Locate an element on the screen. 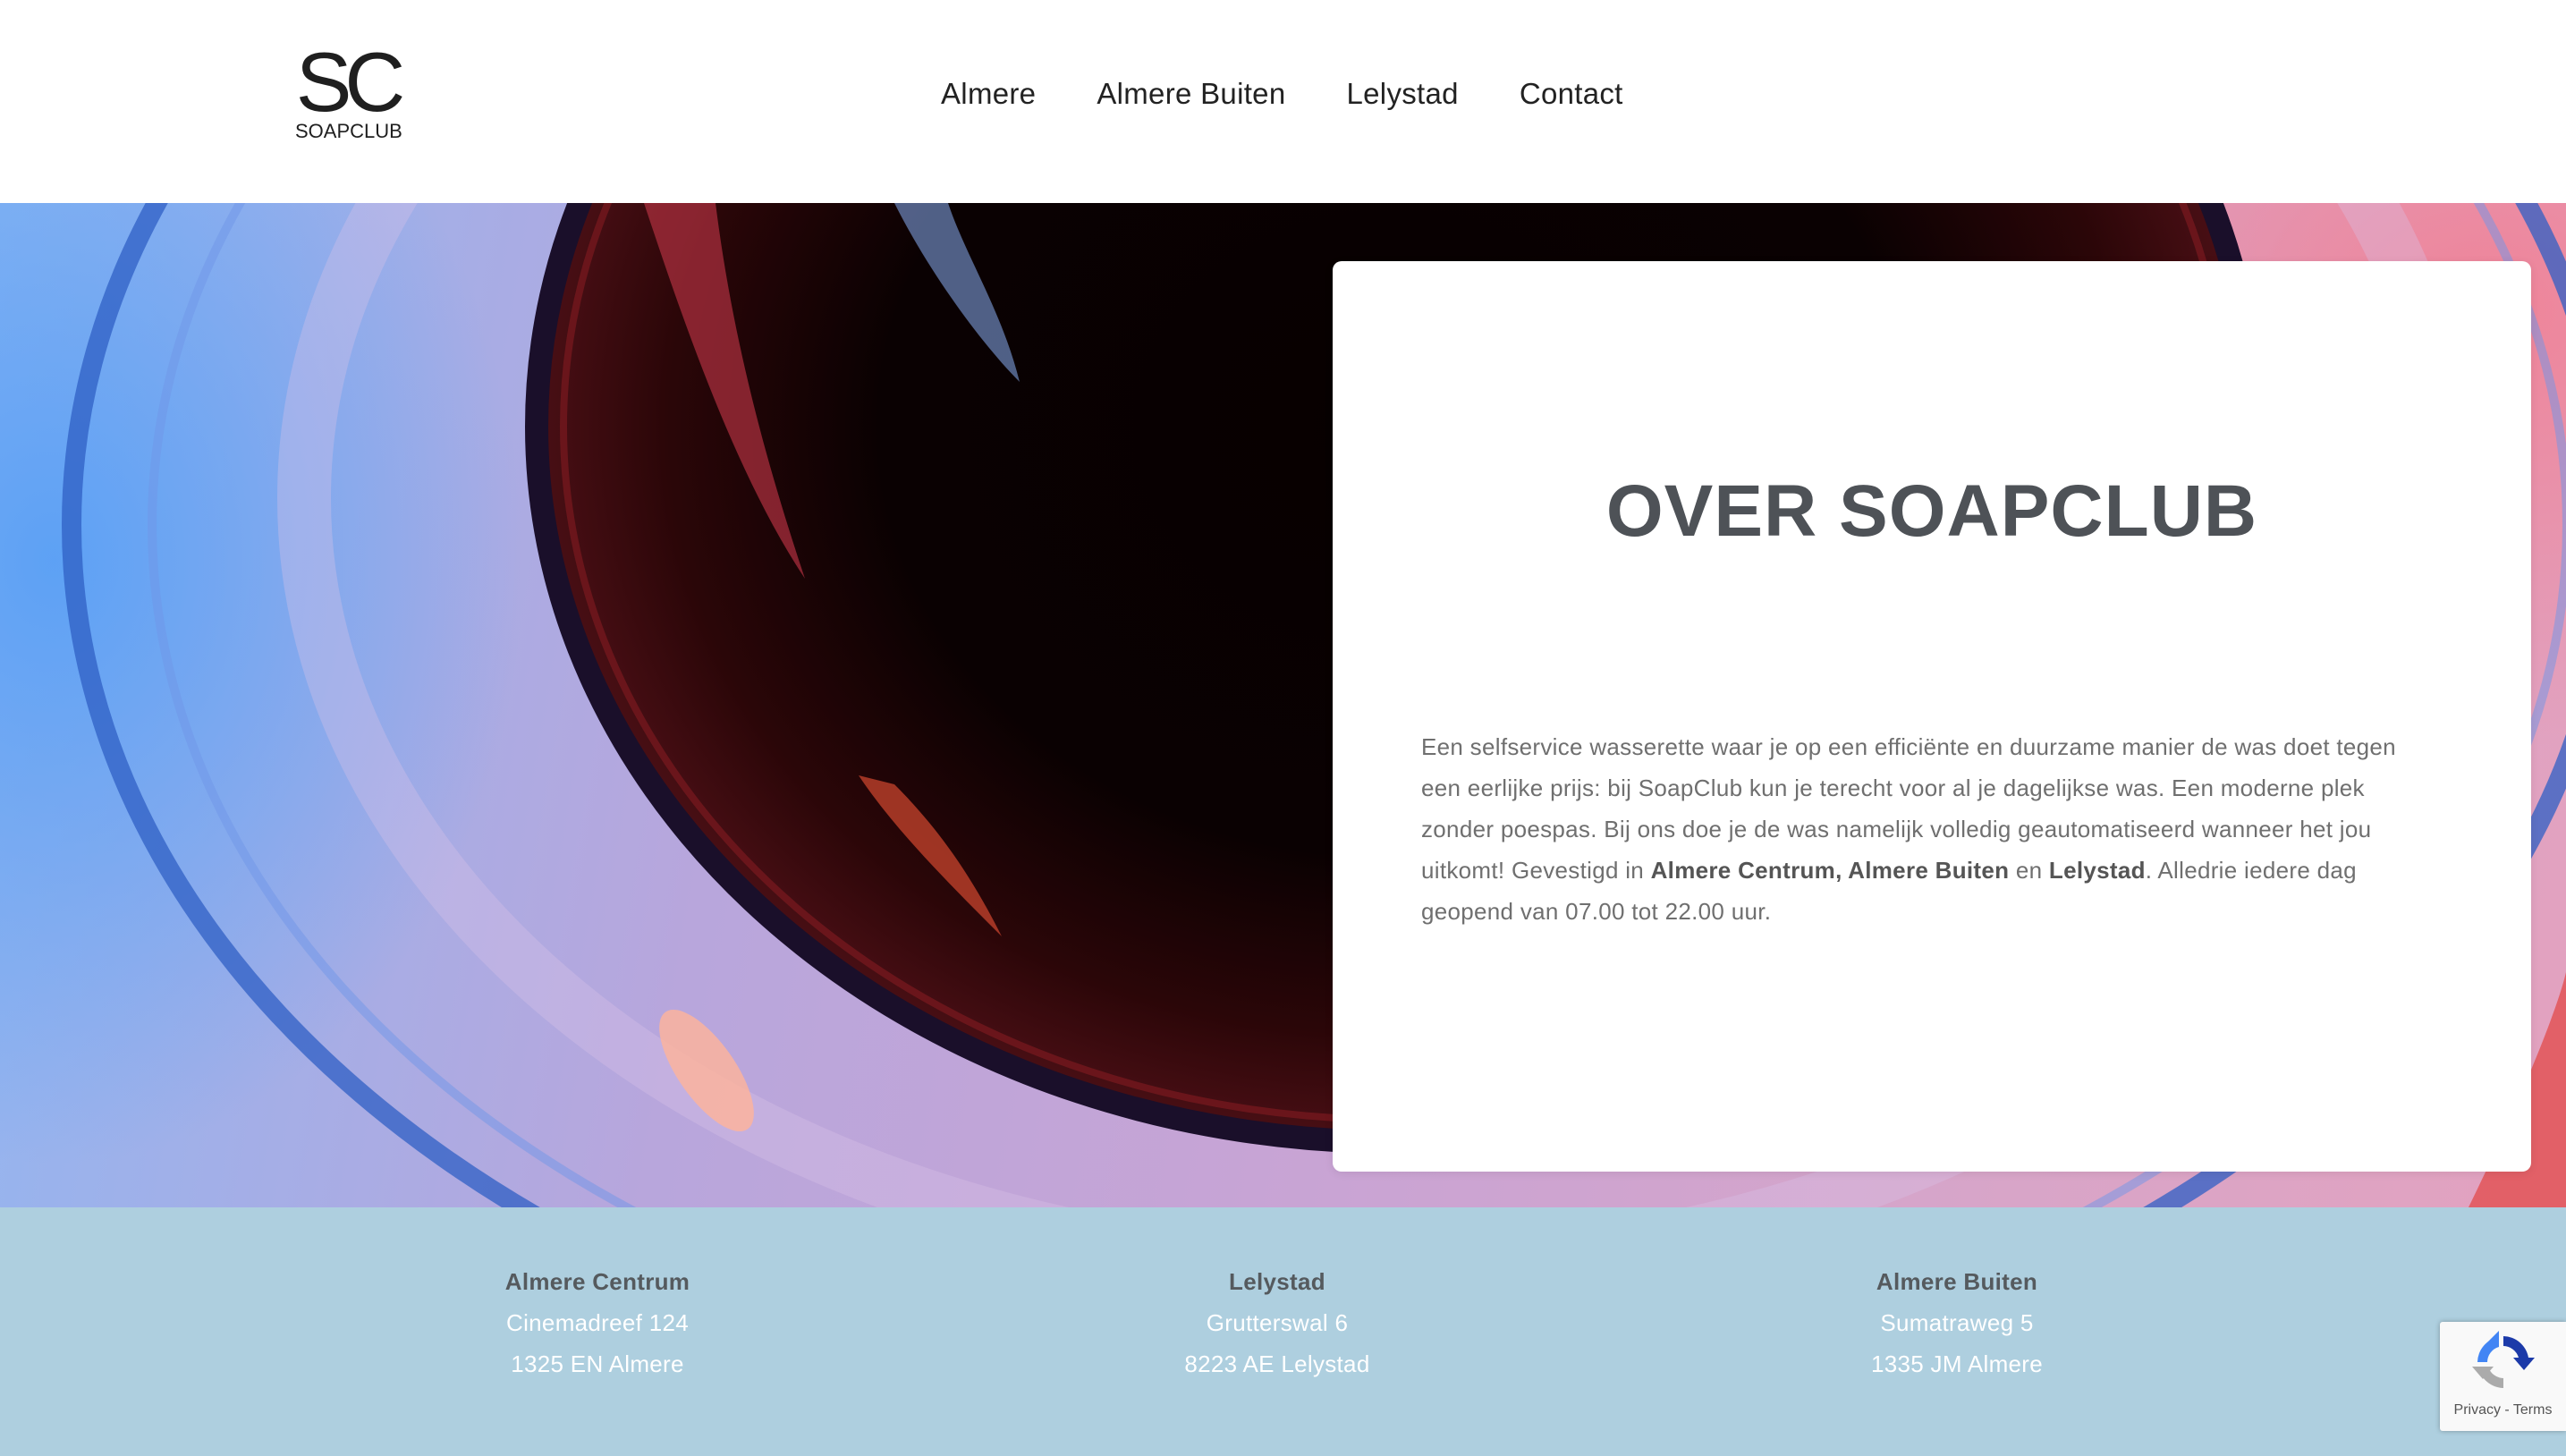  location-street: Cinemadreef 124 is located at coordinates (597, 1322).